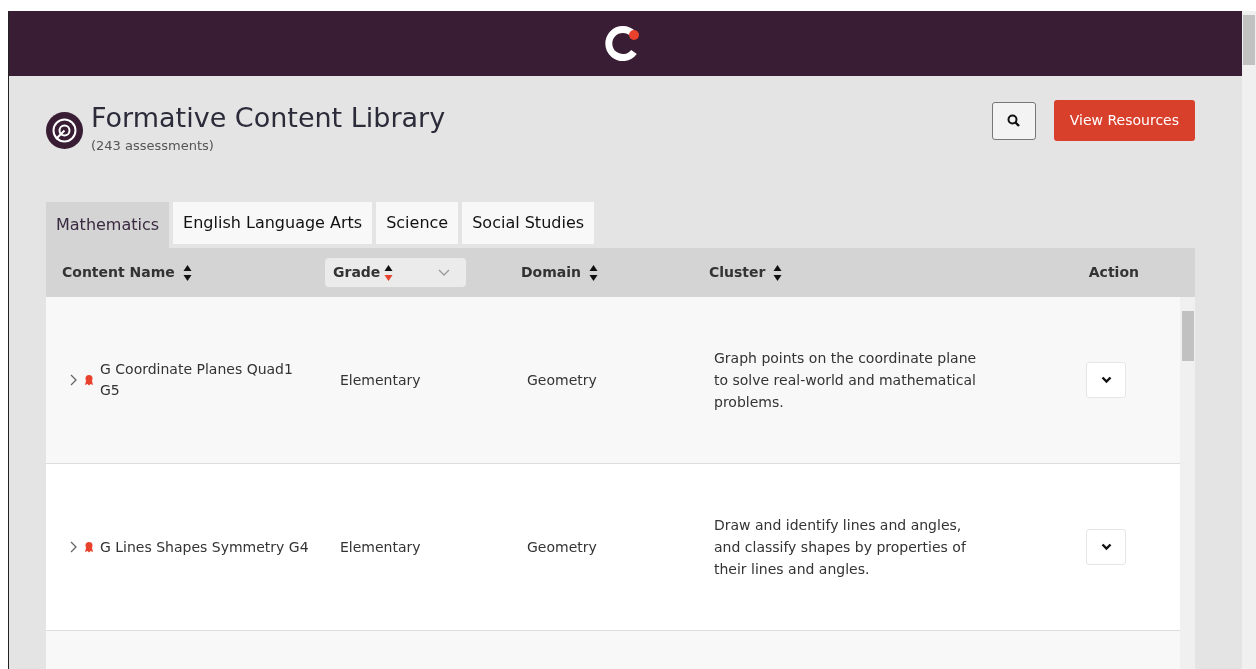 This screenshot has height=669, width=1256. Describe the element at coordinates (108, 225) in the screenshot. I see `subject-tab: Mathematics` at that location.